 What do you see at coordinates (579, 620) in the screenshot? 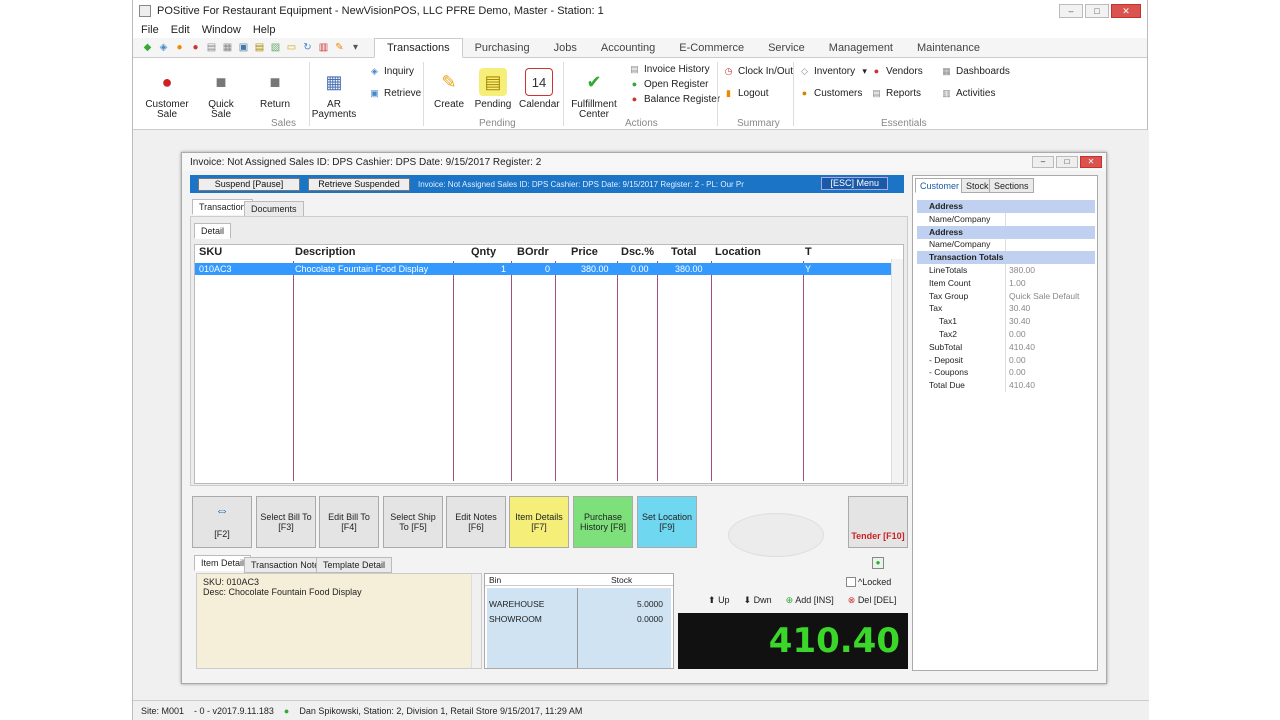
I see `table-row: SHOWROOM 0.0000` at bounding box center [579, 620].